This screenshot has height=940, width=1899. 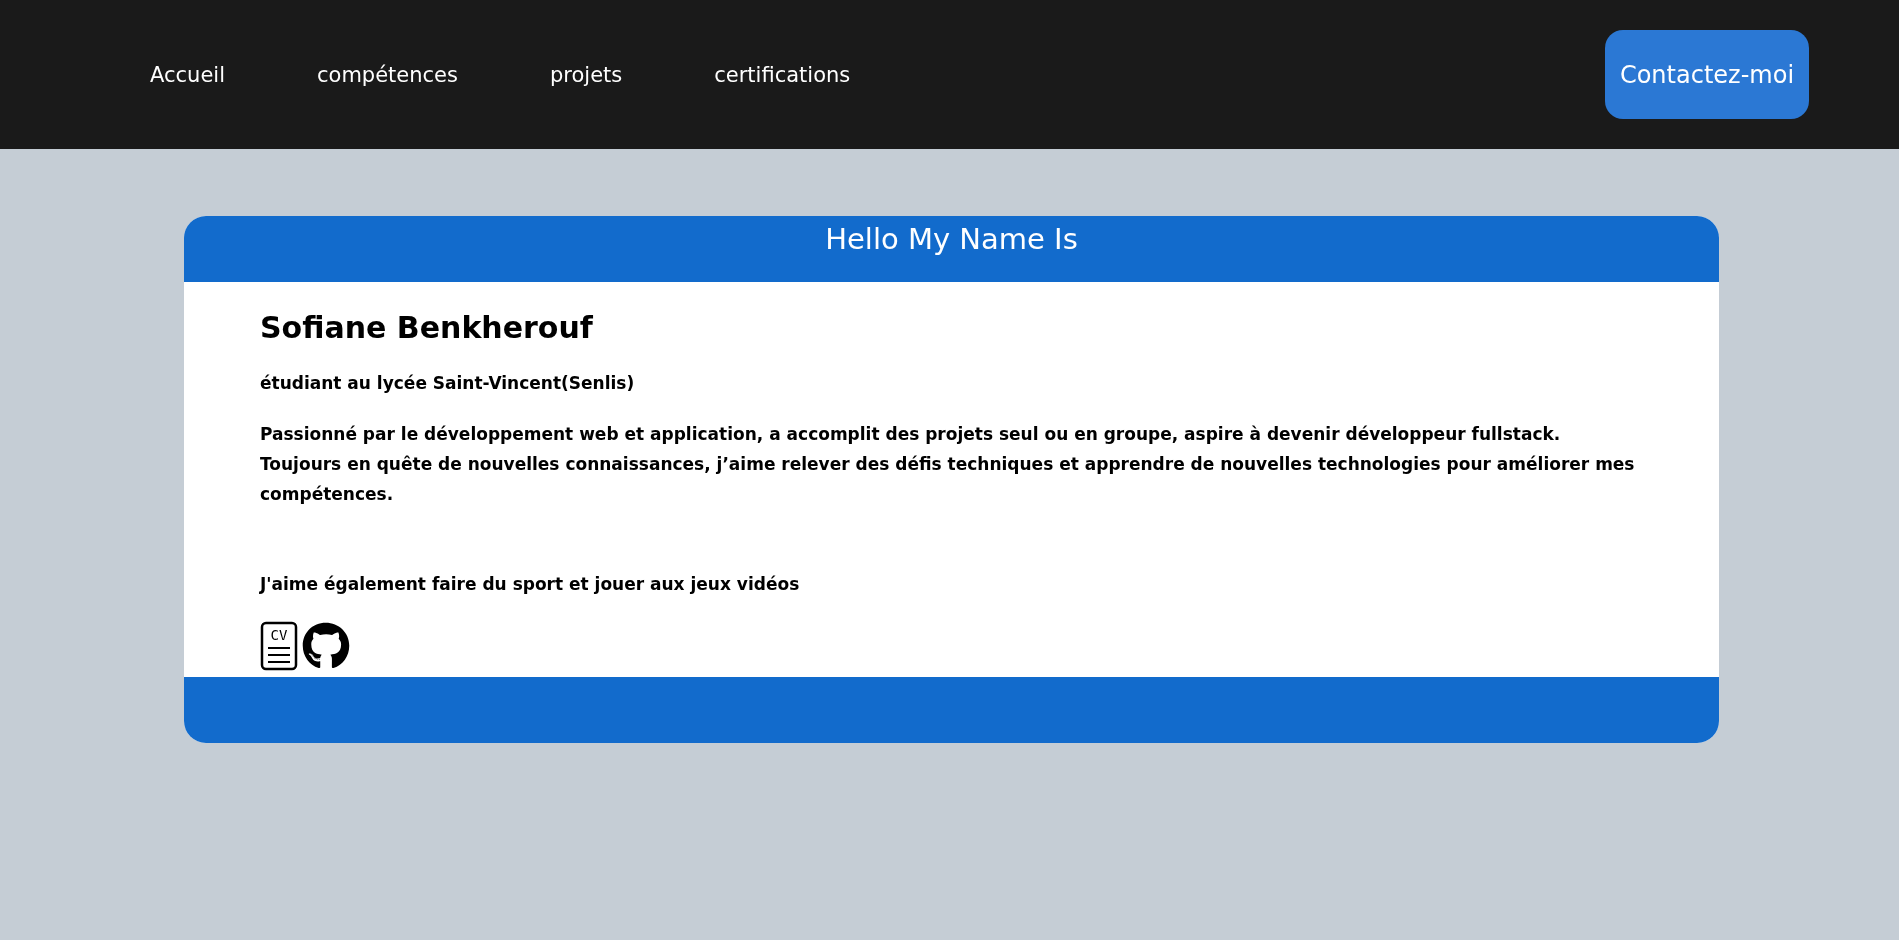 What do you see at coordinates (951, 239) in the screenshot?
I see `card-title: Hello My Name Is` at bounding box center [951, 239].